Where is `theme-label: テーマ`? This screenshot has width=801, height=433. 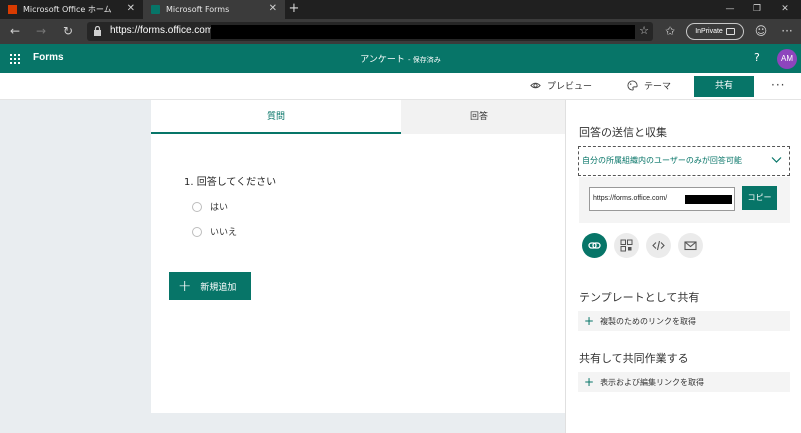 theme-label: テーマ is located at coordinates (658, 87).